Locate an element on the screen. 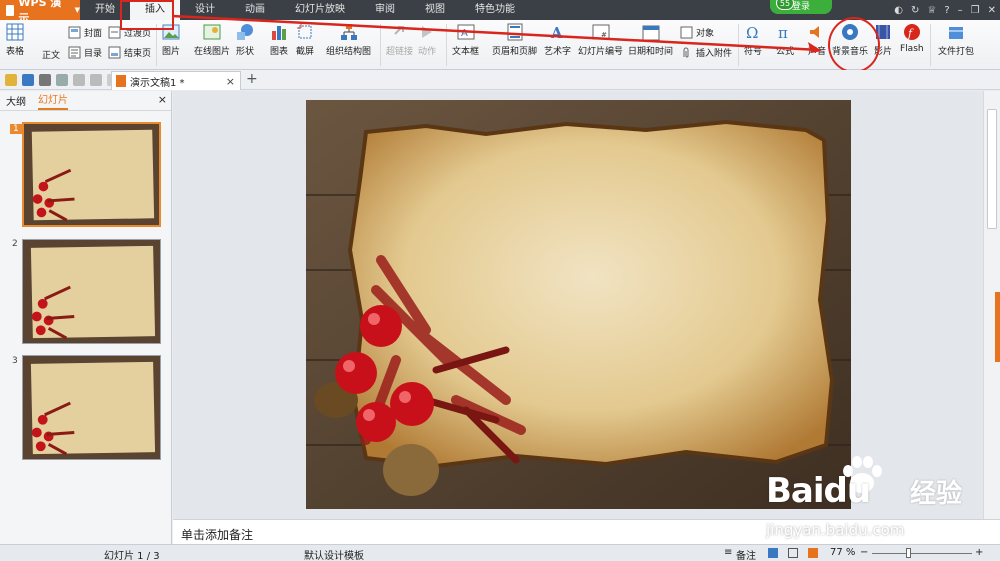 The width and height of the screenshot is (1000, 561). textbox-button: A 文本框 is located at coordinates (465, 40).